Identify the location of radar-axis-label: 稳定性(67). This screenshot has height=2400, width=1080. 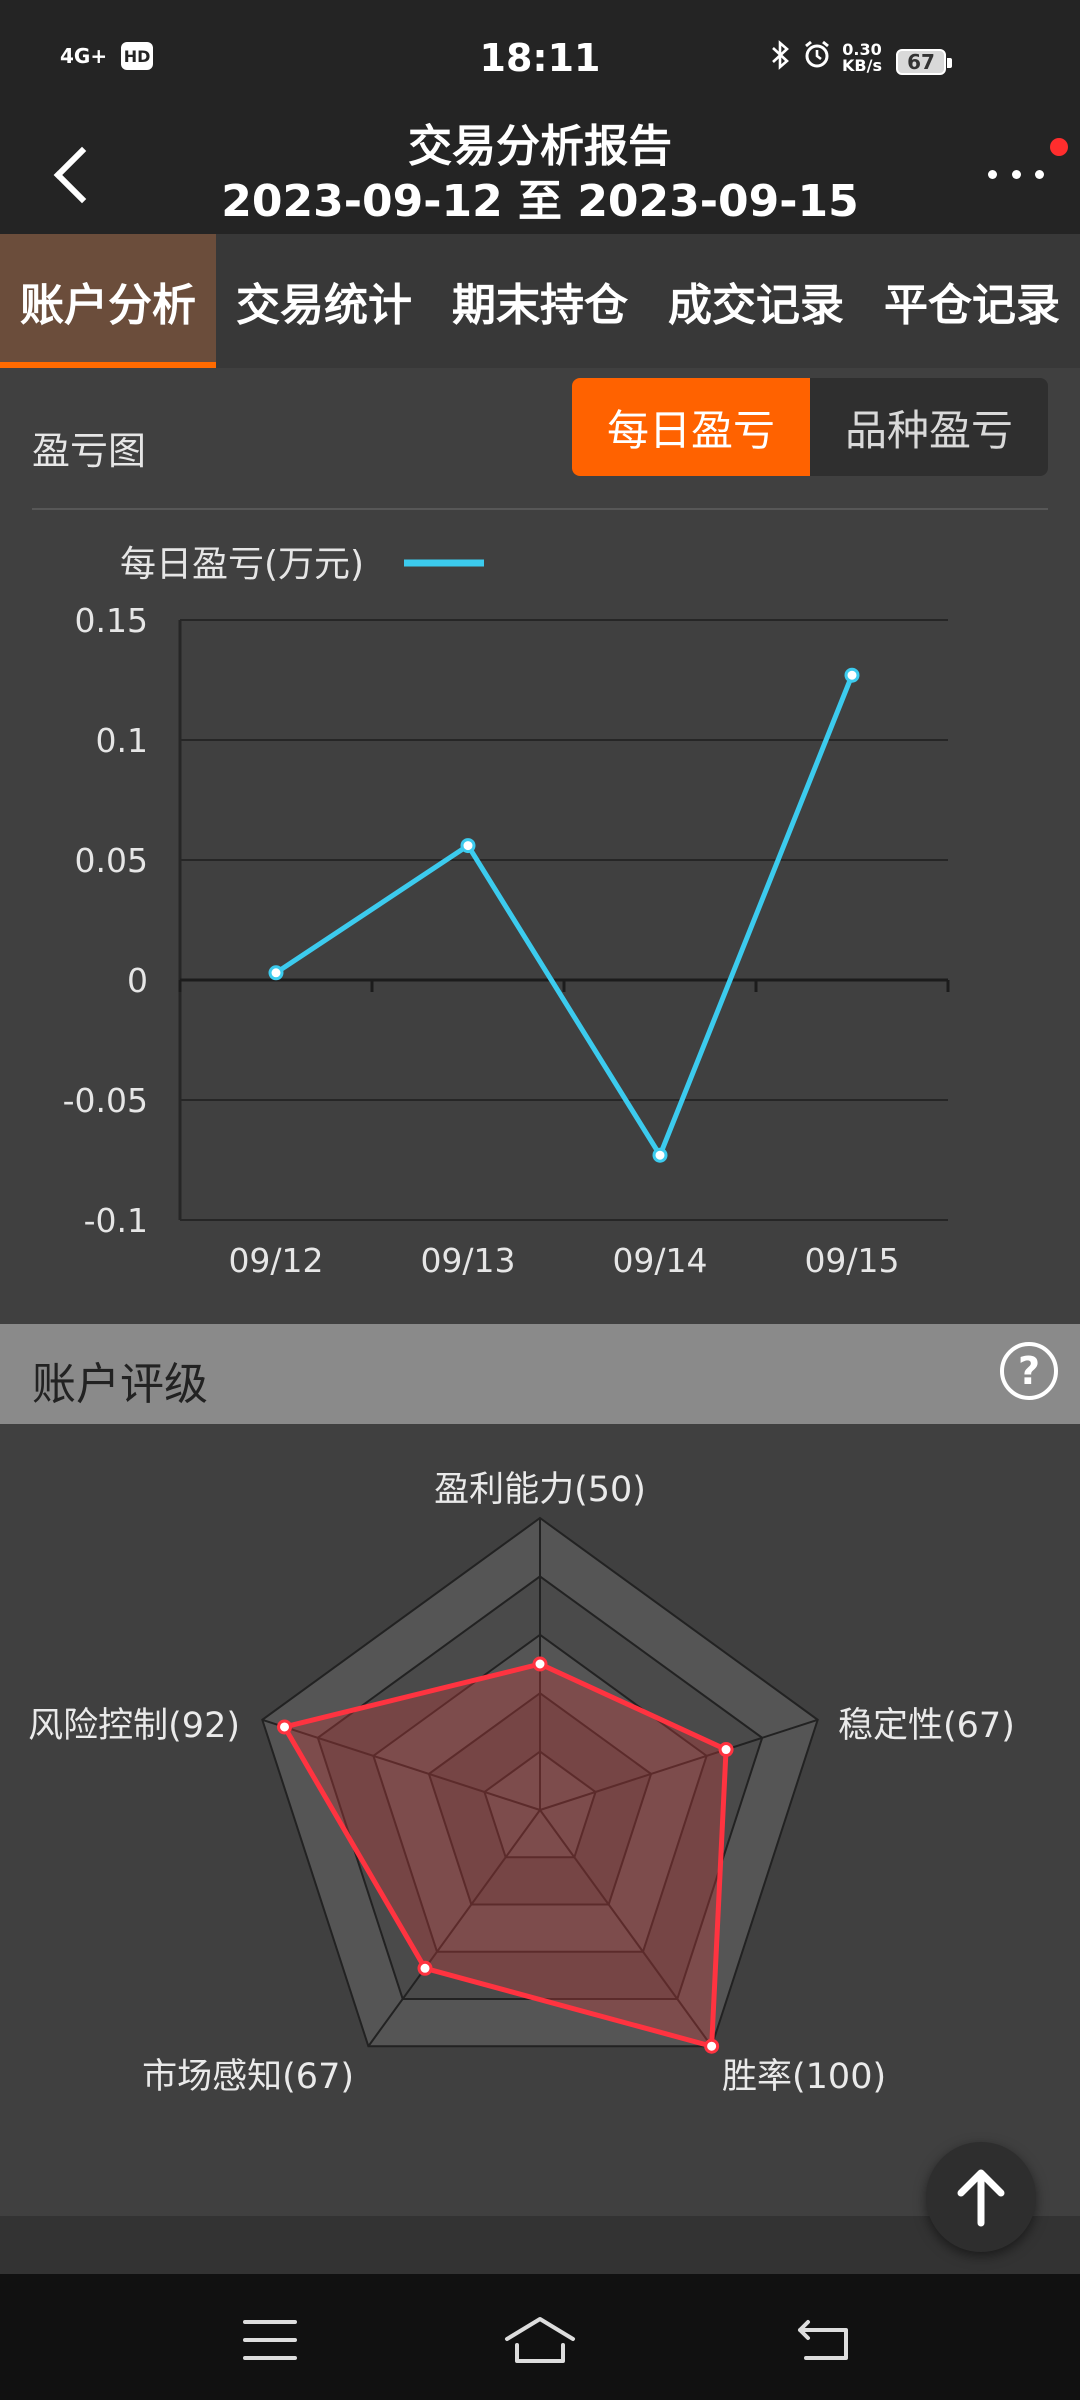
(926, 1726).